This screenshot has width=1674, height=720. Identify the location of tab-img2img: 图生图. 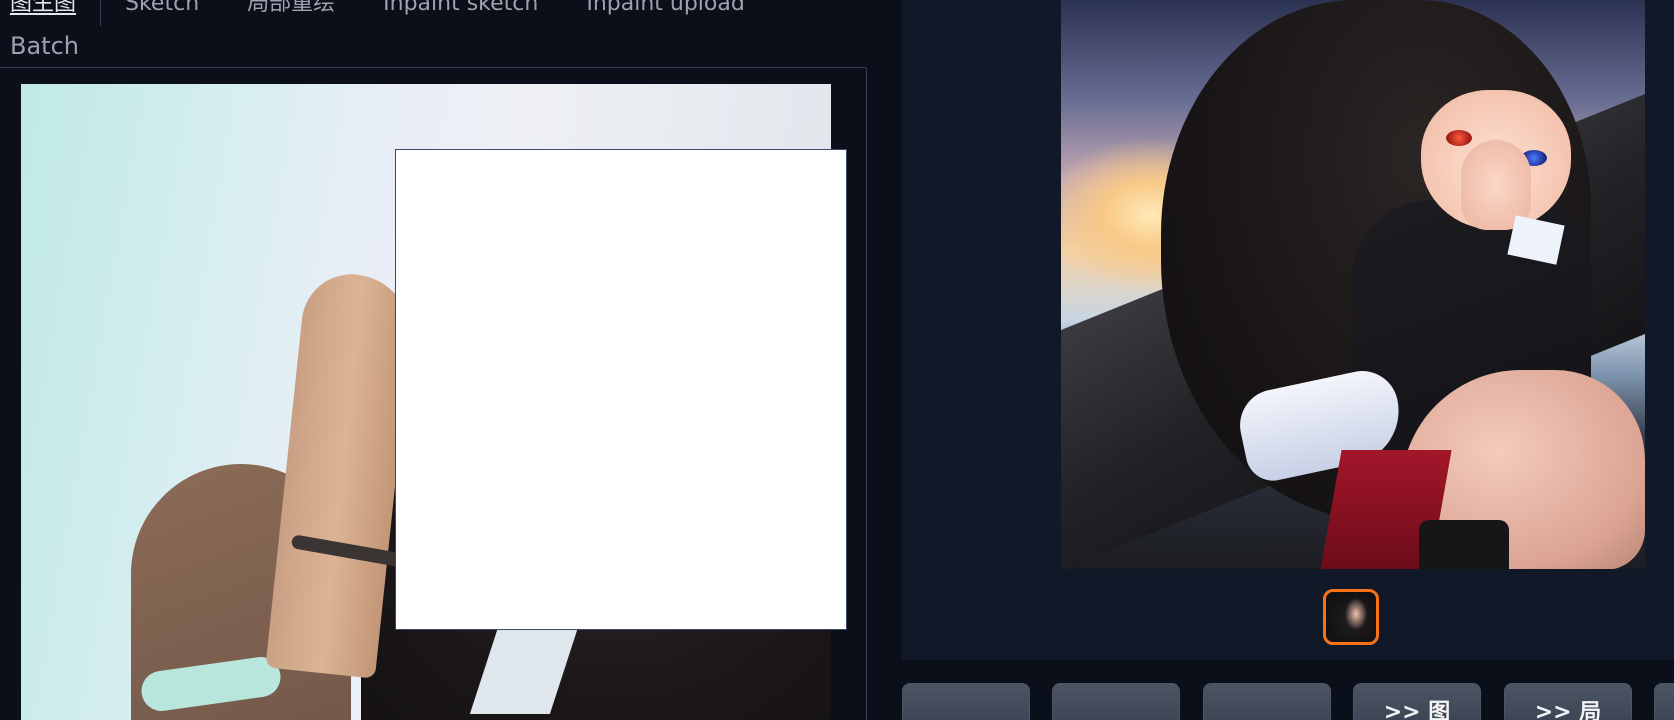
(50, 12).